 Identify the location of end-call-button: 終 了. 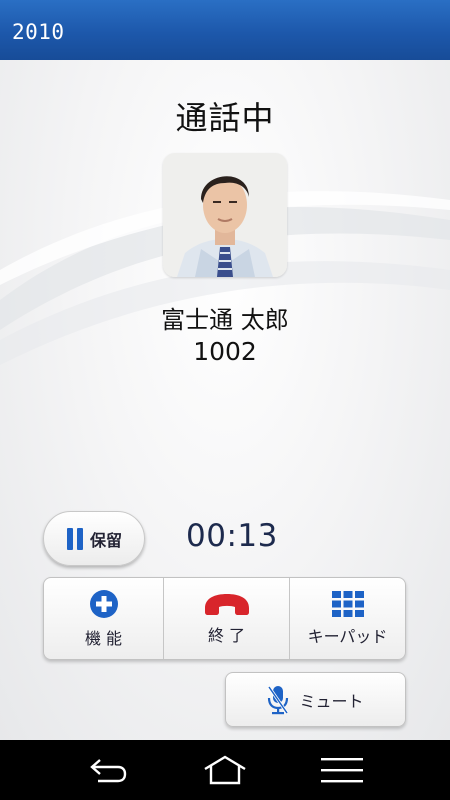
(226, 618).